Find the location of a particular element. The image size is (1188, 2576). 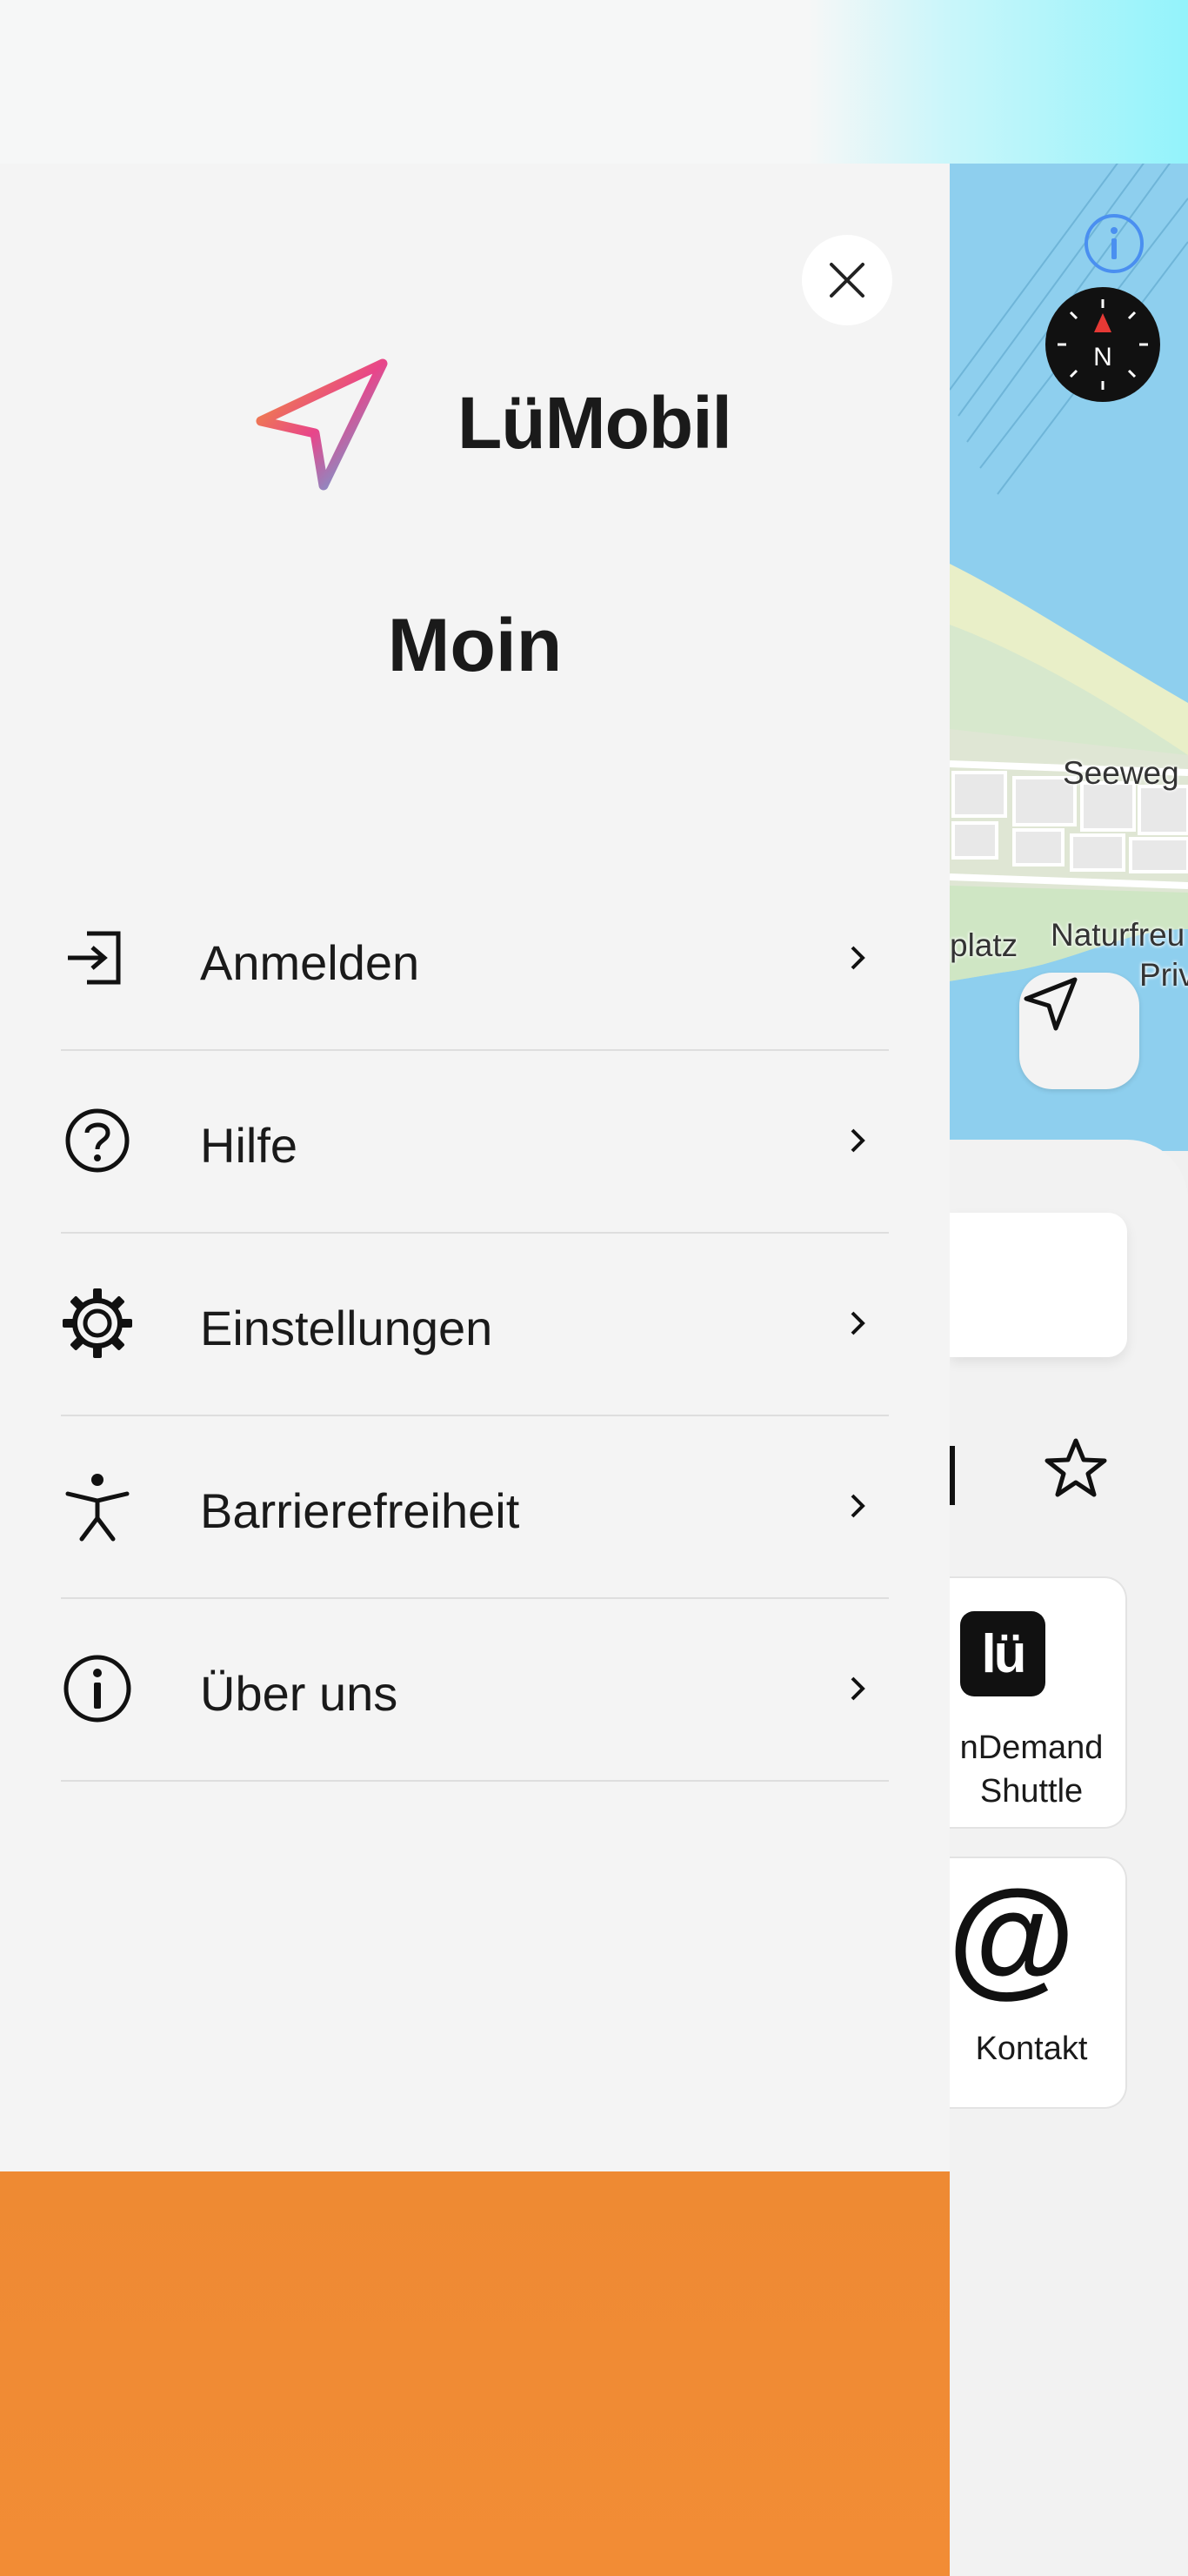

at-sign-icon: @ is located at coordinates (1013, 1936).